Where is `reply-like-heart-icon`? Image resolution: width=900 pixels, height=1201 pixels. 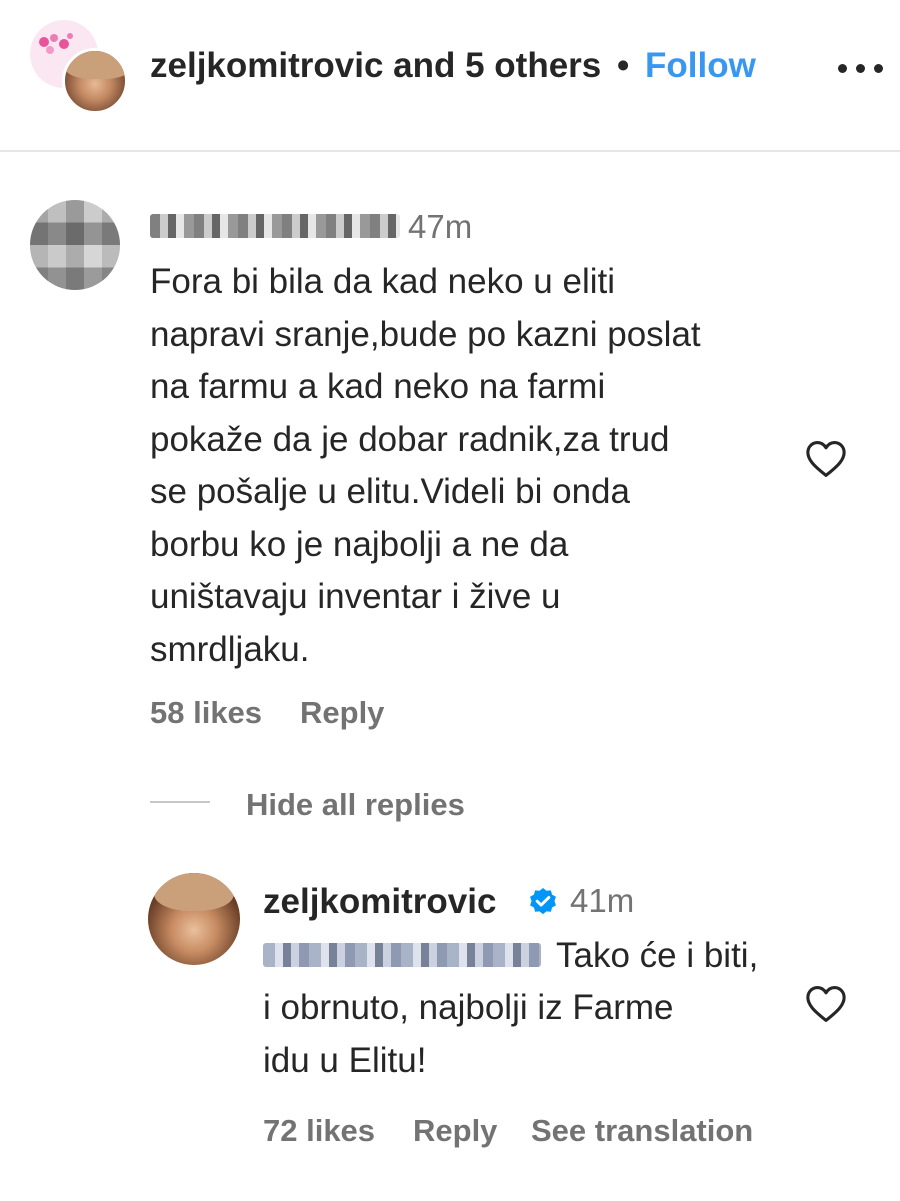 reply-like-heart-icon is located at coordinates (826, 1004).